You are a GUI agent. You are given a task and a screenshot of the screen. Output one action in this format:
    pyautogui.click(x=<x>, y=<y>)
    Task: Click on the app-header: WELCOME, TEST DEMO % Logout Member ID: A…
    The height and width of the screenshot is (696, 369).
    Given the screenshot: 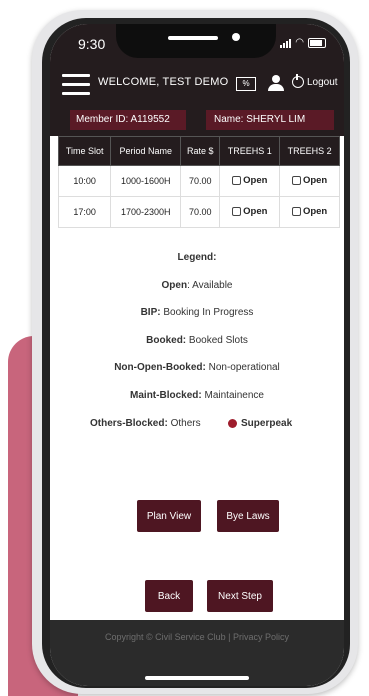 What is the action you would take?
    pyautogui.click(x=197, y=100)
    